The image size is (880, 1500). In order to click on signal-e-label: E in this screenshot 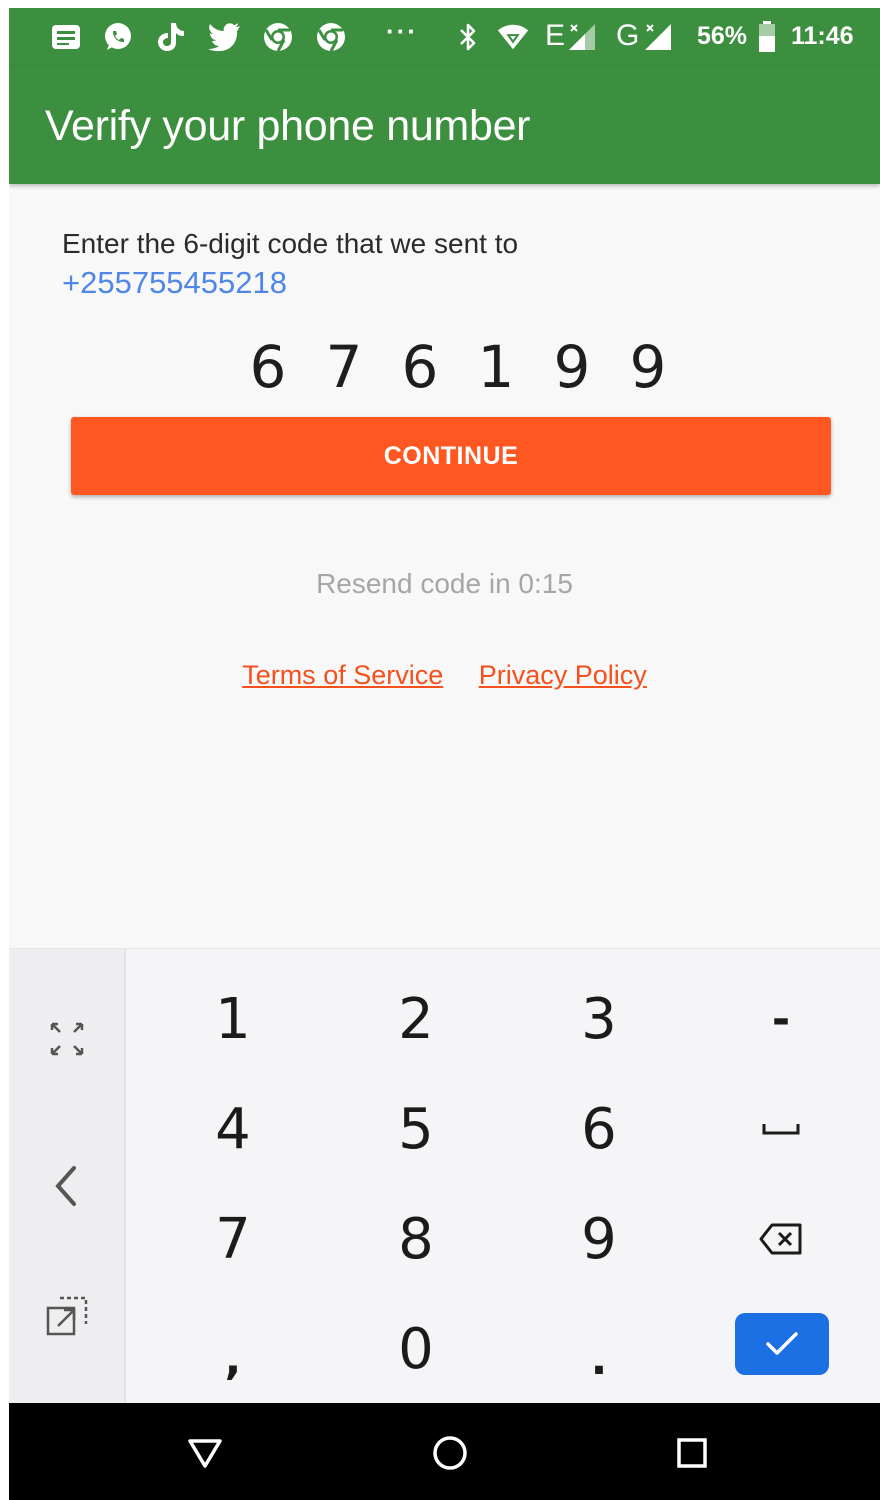, I will do `click(555, 35)`.